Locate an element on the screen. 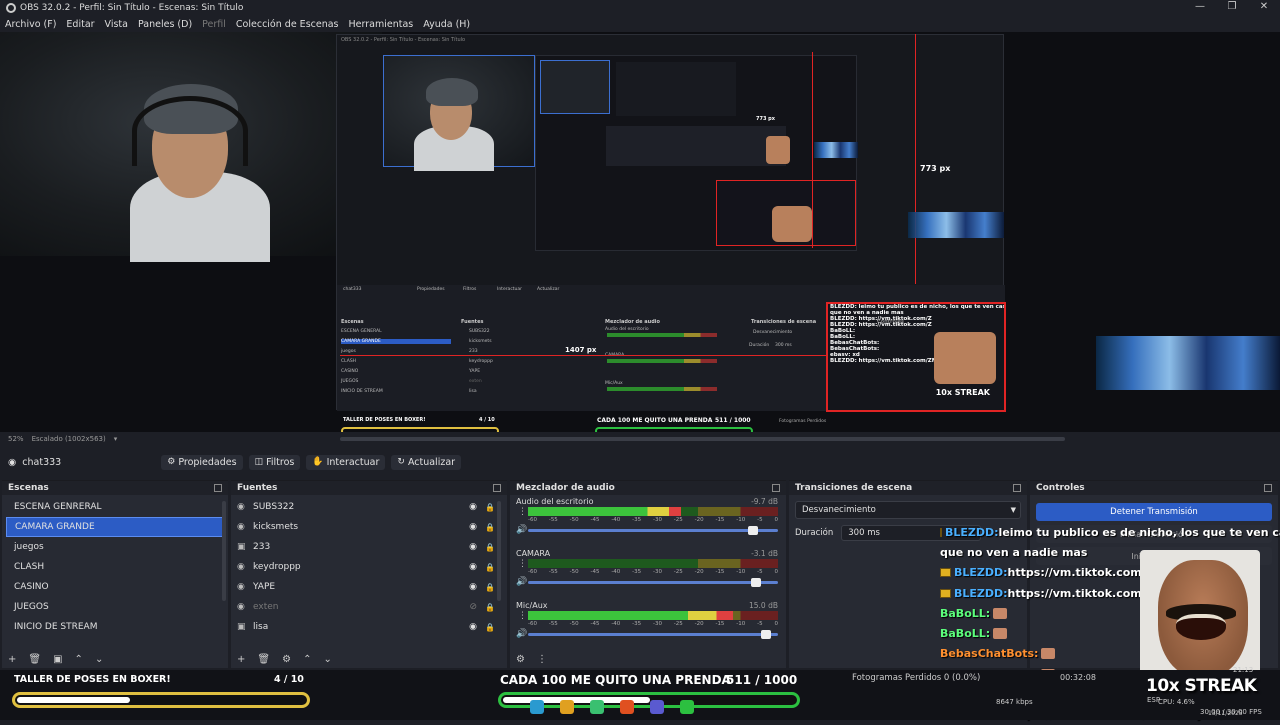 The image size is (1280, 725). scene-filters-icon: ▣ is located at coordinates (57, 659).